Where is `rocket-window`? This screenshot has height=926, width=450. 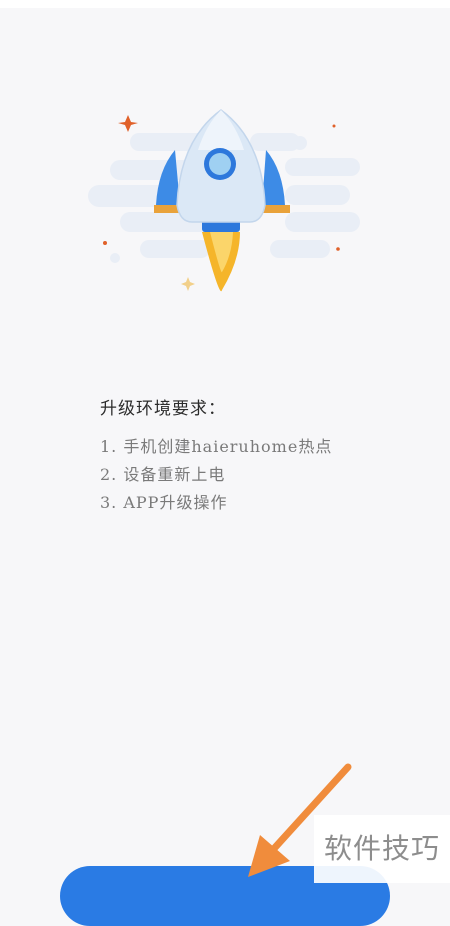 rocket-window is located at coordinates (220, 164).